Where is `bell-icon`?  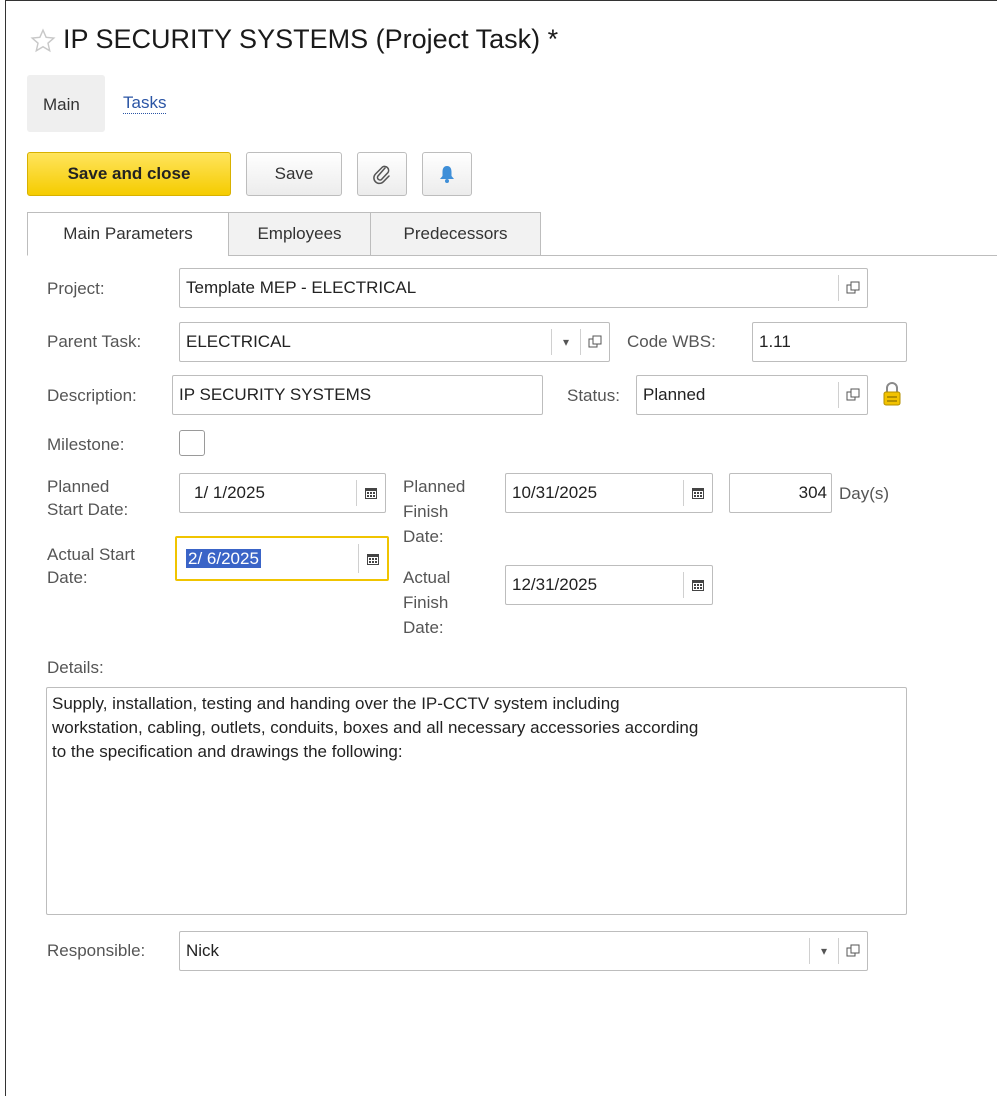
bell-icon is located at coordinates (447, 174).